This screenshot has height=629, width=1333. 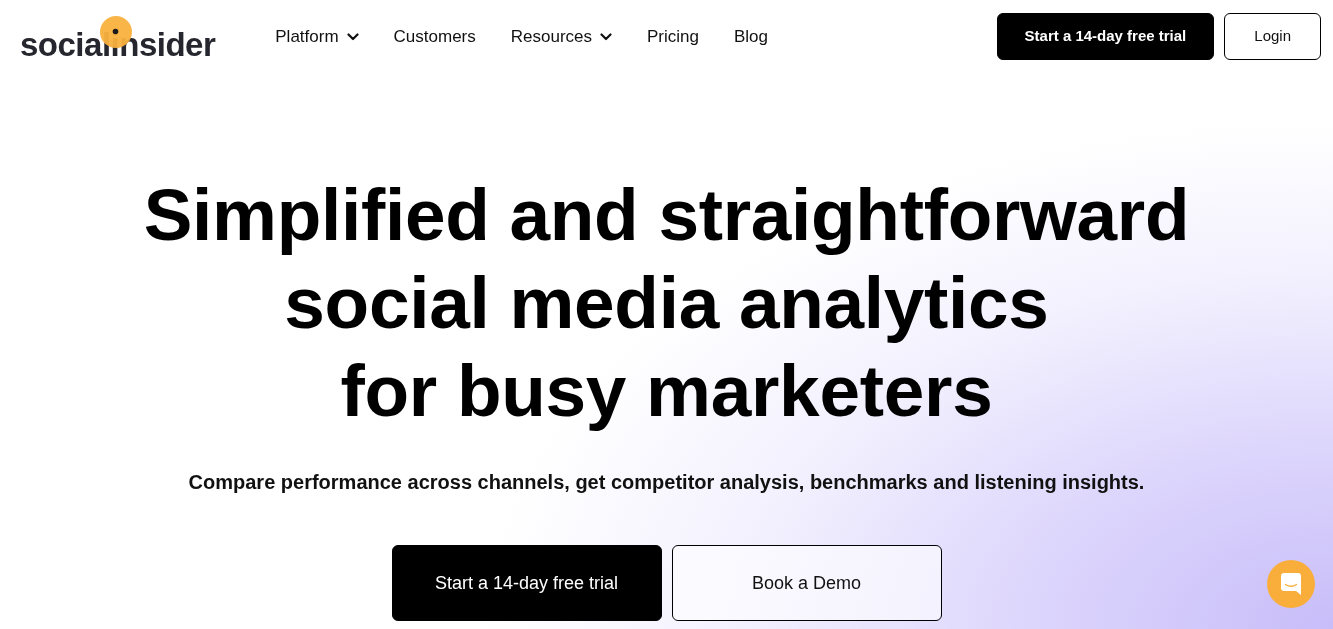 I want to click on chat-bubble-icon, so click(x=1291, y=584).